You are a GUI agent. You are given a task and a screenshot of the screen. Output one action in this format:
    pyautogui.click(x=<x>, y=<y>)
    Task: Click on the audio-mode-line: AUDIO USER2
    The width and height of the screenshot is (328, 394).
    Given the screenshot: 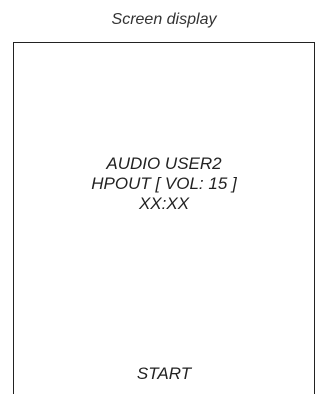 What is the action you would take?
    pyautogui.click(x=164, y=163)
    